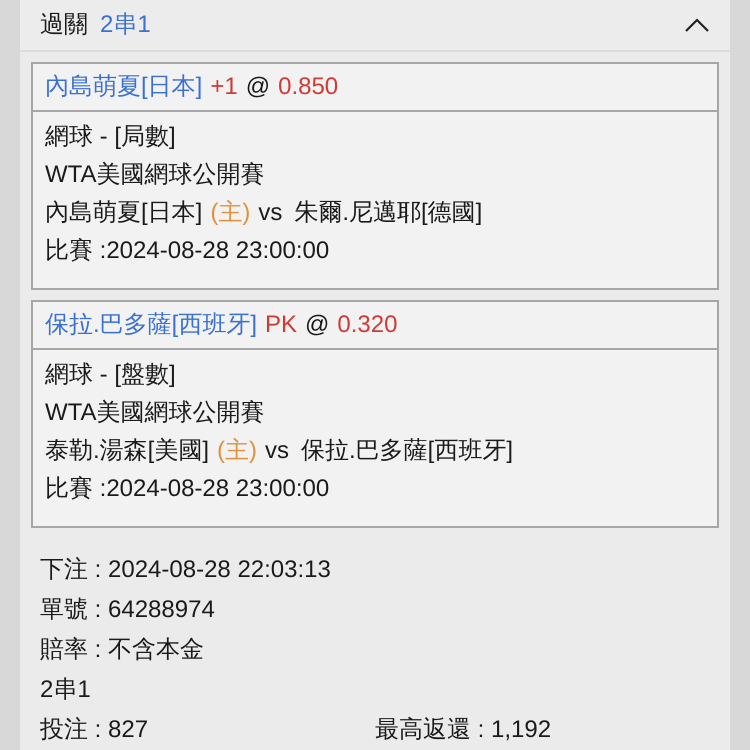  Describe the element at coordinates (123, 87) in the screenshot. I see `selection-name: 內島萌夏[日本]` at that location.